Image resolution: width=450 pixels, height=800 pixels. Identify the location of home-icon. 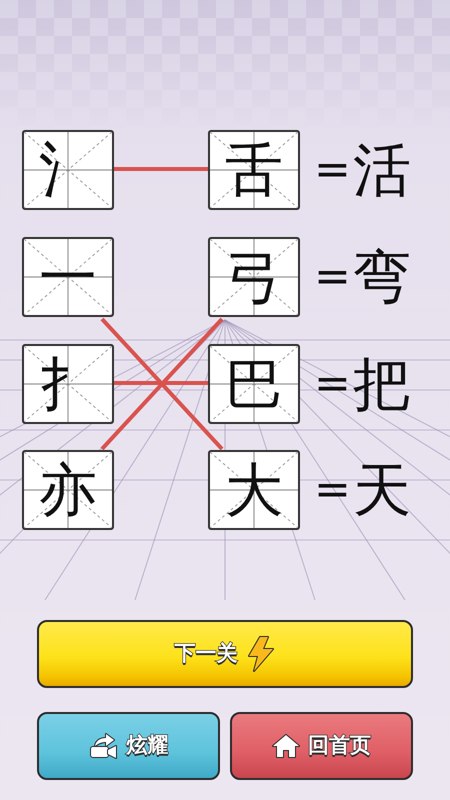
(286, 746).